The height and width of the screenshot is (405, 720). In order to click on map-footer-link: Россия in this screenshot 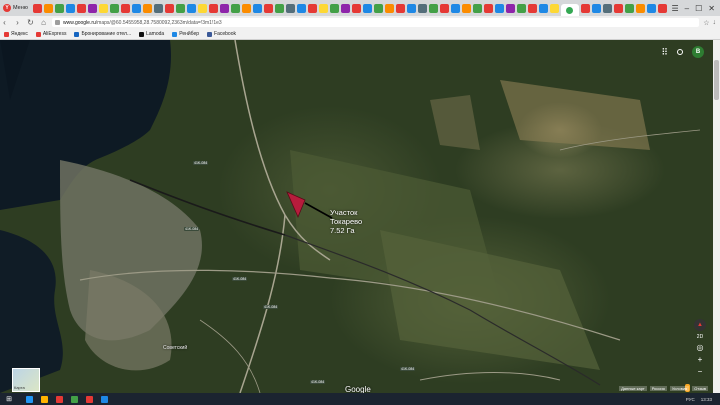, I will do `click(658, 388)`.